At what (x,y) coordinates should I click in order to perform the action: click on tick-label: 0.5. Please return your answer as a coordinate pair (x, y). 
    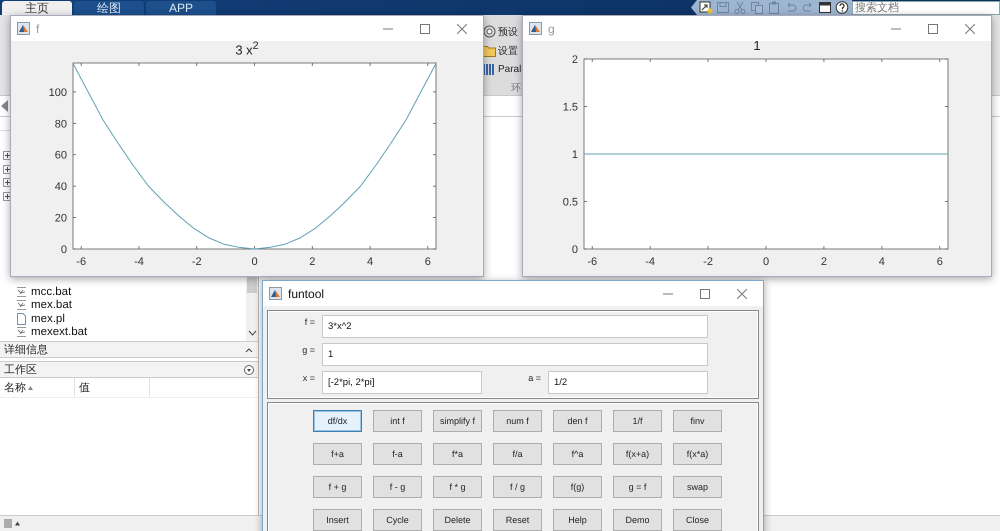
    Looking at the image, I should click on (570, 202).